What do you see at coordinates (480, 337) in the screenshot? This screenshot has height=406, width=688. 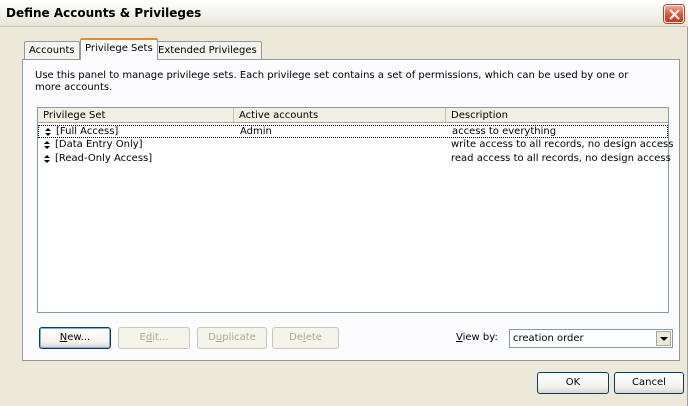 I see `view-by-label-text: iew by:` at bounding box center [480, 337].